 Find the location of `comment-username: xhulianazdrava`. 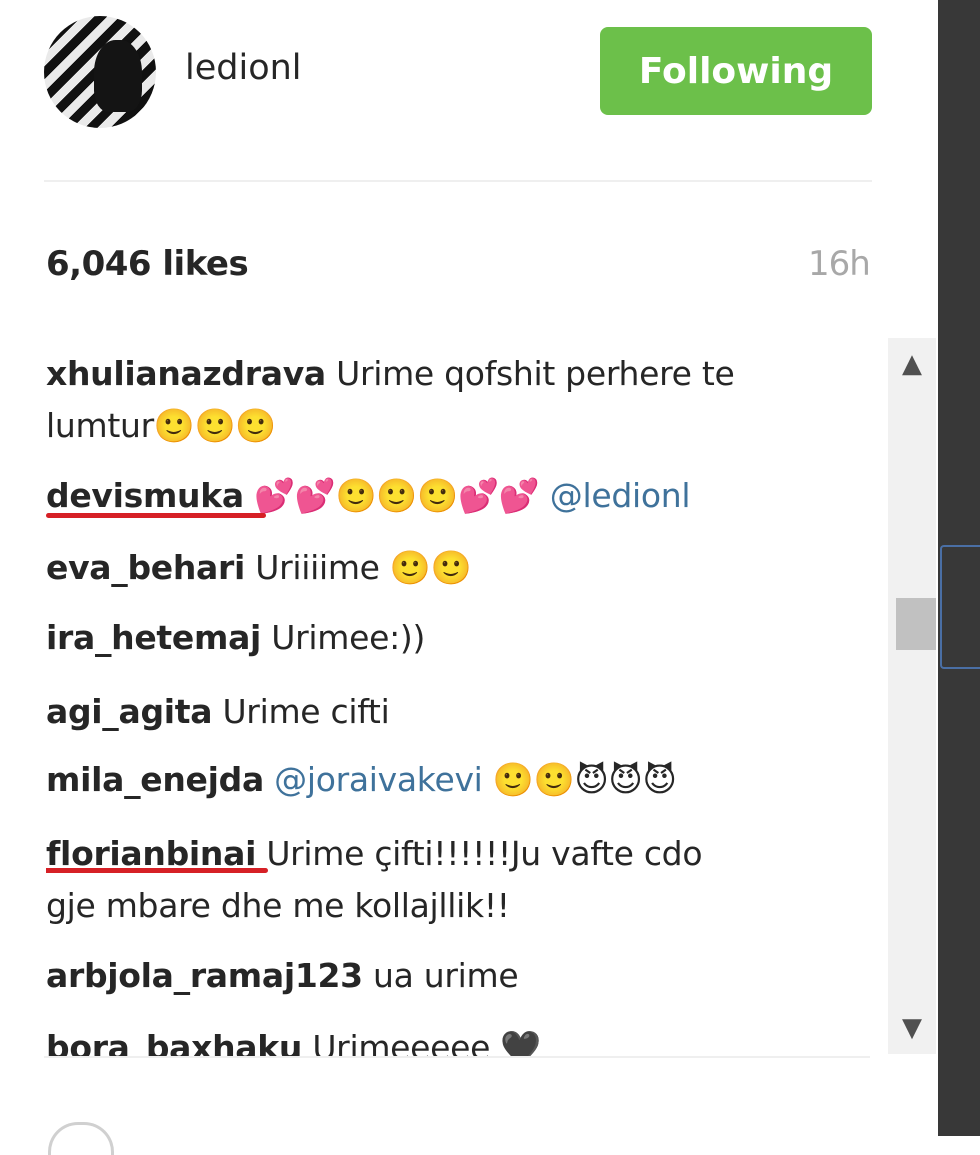

comment-username: xhulianazdrava is located at coordinates (186, 373).